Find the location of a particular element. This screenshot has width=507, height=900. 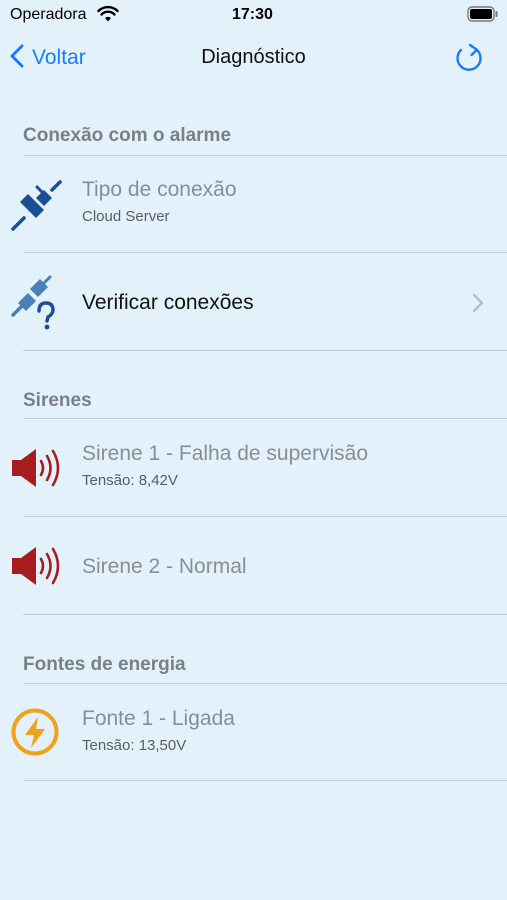

navigation-bar: Voltar Diagnóstico is located at coordinates (253, 60).